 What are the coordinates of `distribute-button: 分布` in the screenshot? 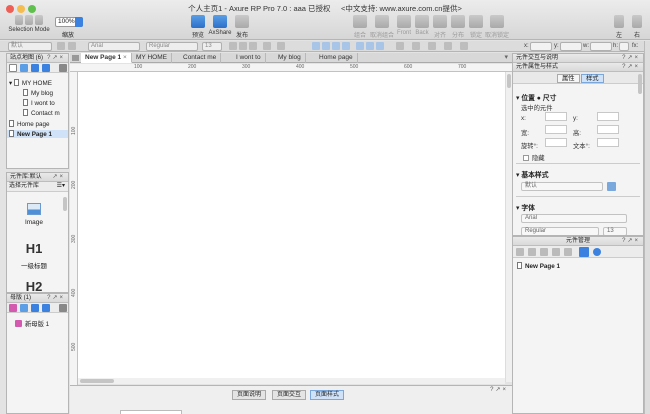 It's located at (458, 27).